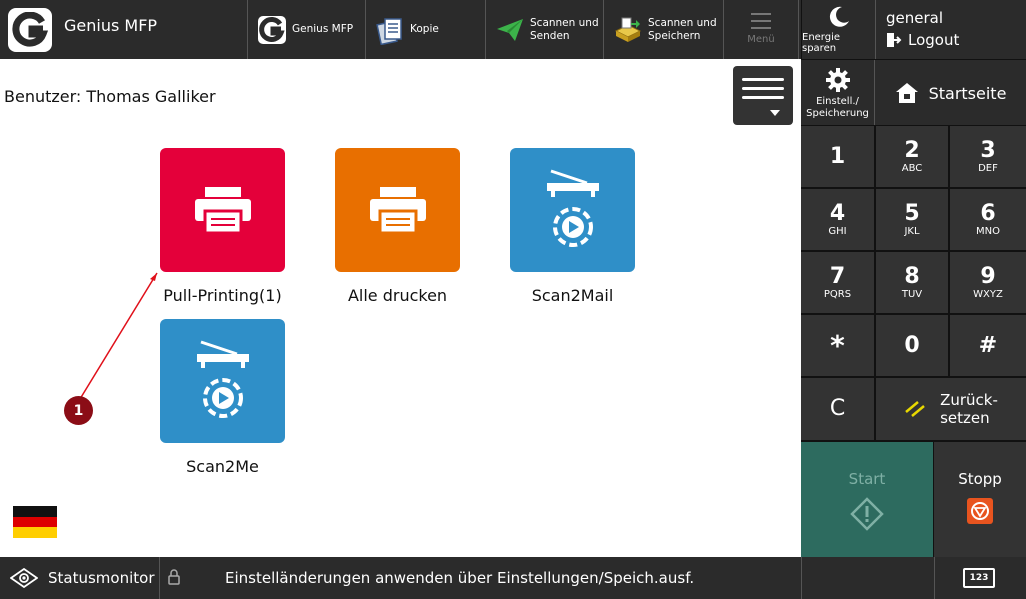 Image resolution: width=1026 pixels, height=599 pixels. I want to click on numeric-keyboard-button: 123, so click(979, 578).